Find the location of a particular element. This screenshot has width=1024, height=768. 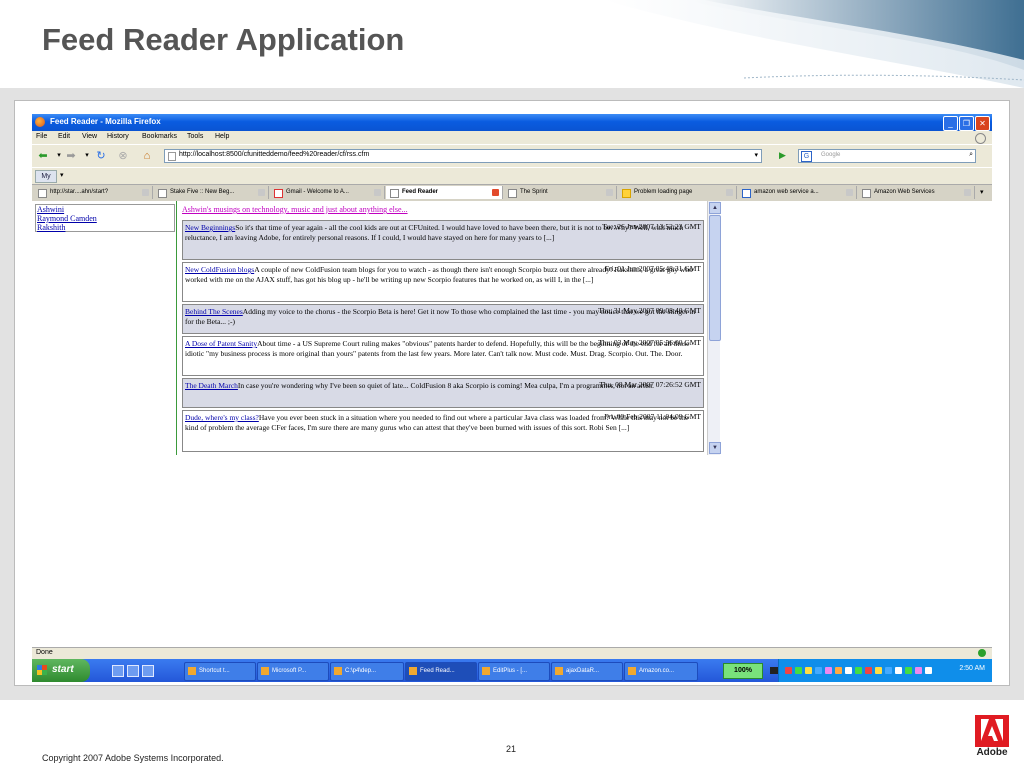

google-engine-icon: G is located at coordinates (806, 156).